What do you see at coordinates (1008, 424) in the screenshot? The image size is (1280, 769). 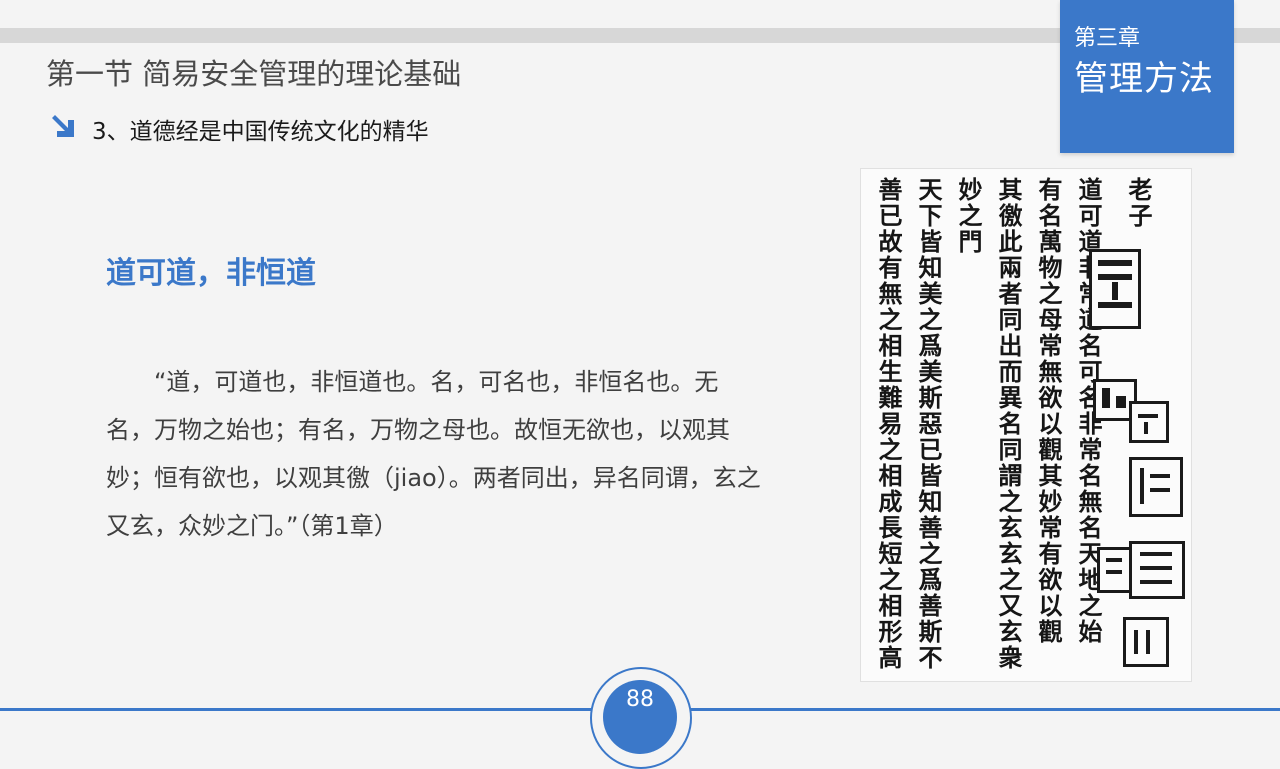 I see `manuscript-column: 其徼此兩者同出而異名同謂之玄玄之又玄衆` at bounding box center [1008, 424].